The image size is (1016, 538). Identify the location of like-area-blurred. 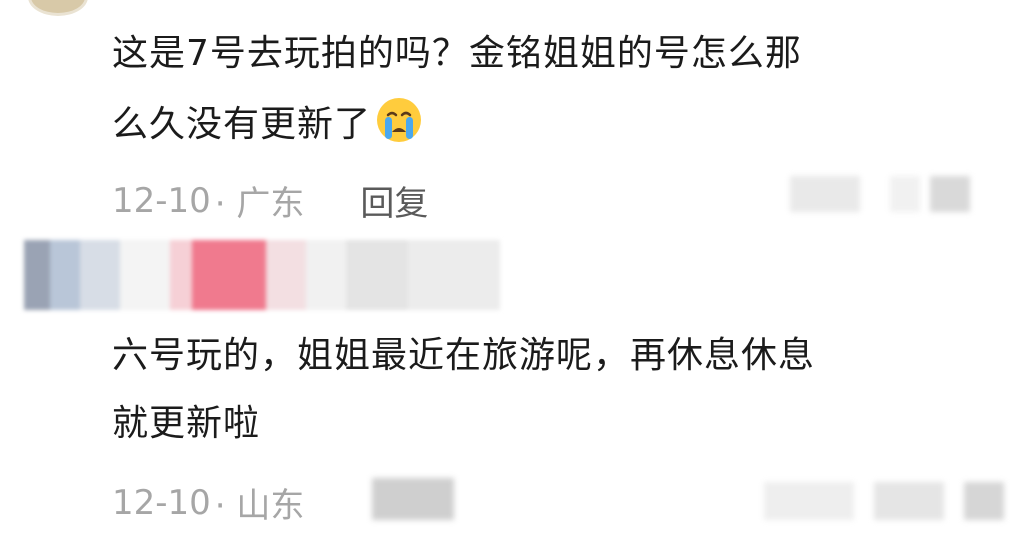
(885, 194).